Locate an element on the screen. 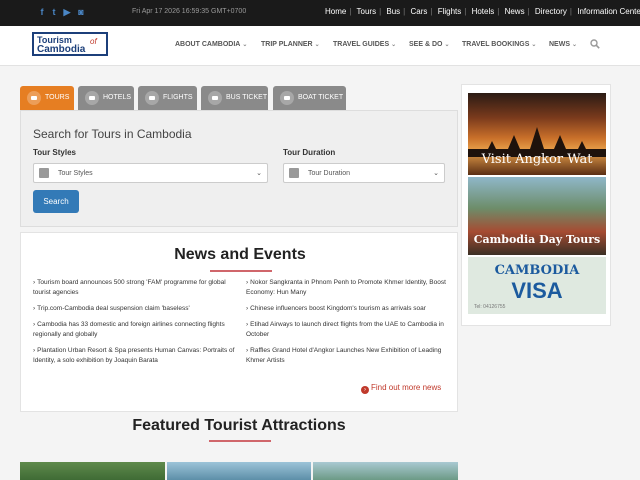  nav-news: NEWS ⌄ is located at coordinates (563, 44).